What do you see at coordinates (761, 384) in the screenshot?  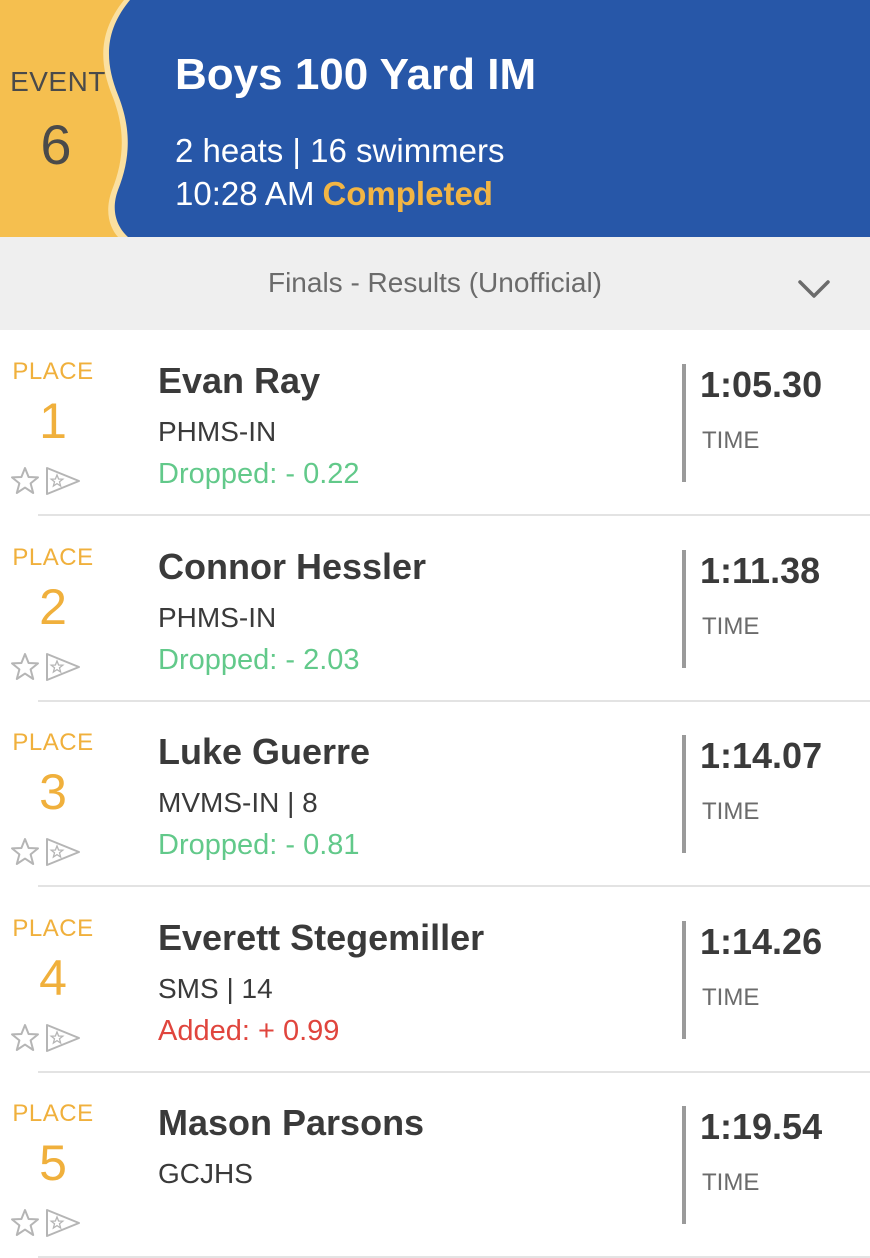 I see `swim-time: 1:05.30` at bounding box center [761, 384].